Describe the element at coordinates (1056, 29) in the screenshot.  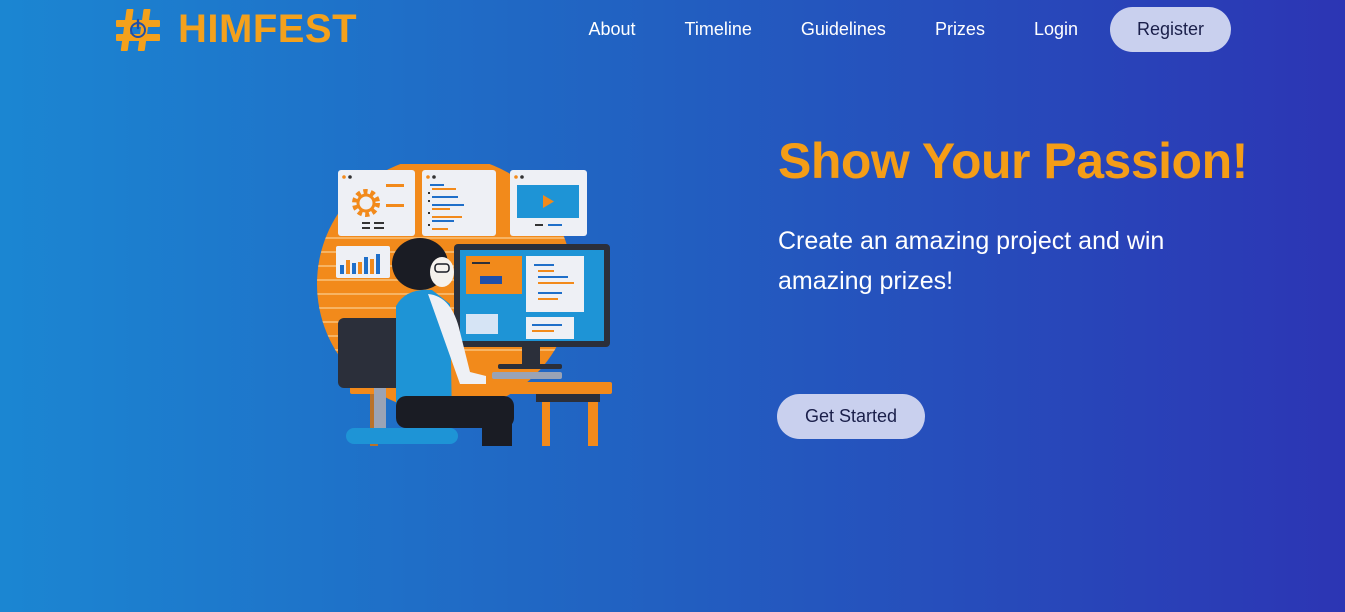
I see `nav-link-login: Login` at that location.